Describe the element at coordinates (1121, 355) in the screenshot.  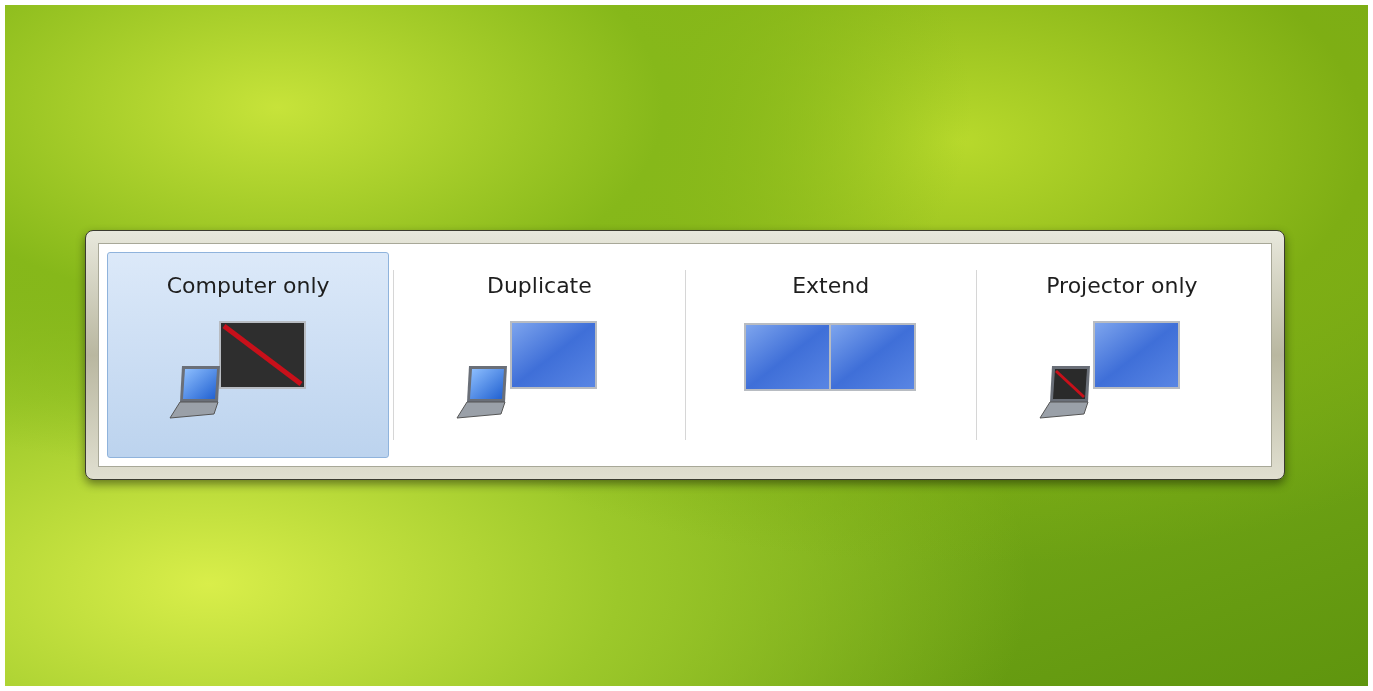
I see `display-mode-option: Projector only` at that location.